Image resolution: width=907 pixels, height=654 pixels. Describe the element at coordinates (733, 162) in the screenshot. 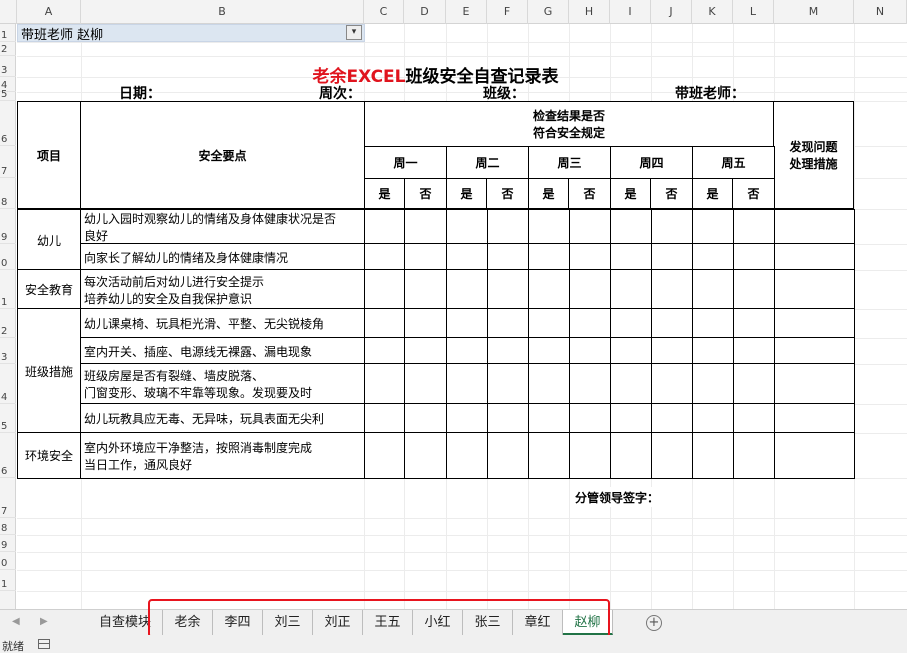

I see `header-day: 周五` at that location.